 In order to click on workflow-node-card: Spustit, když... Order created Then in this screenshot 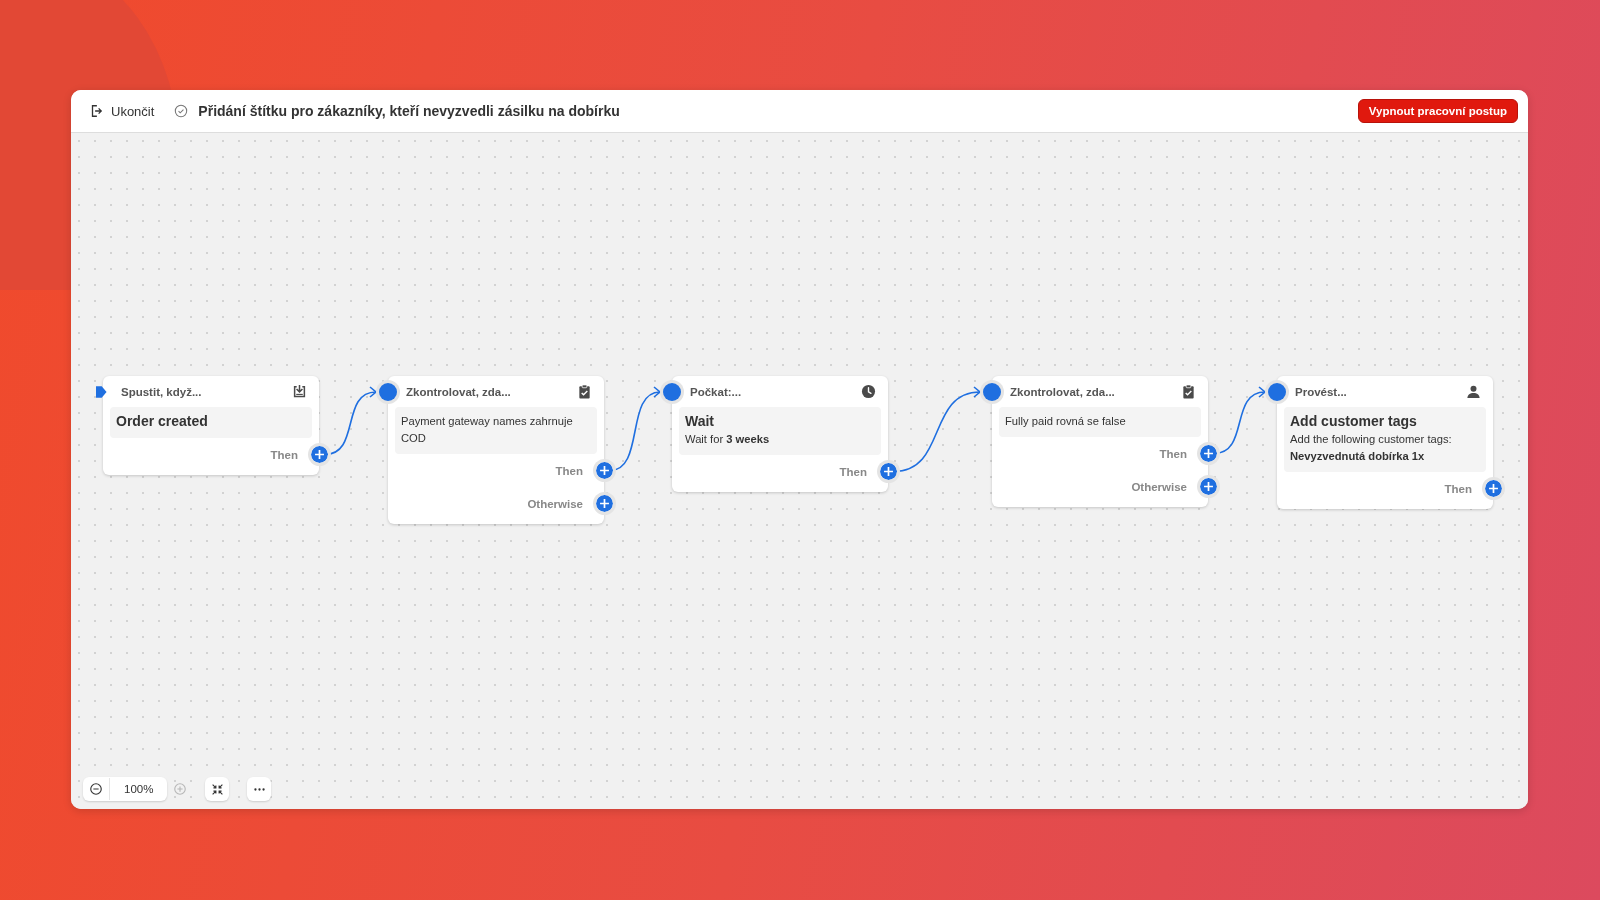, I will do `click(211, 425)`.